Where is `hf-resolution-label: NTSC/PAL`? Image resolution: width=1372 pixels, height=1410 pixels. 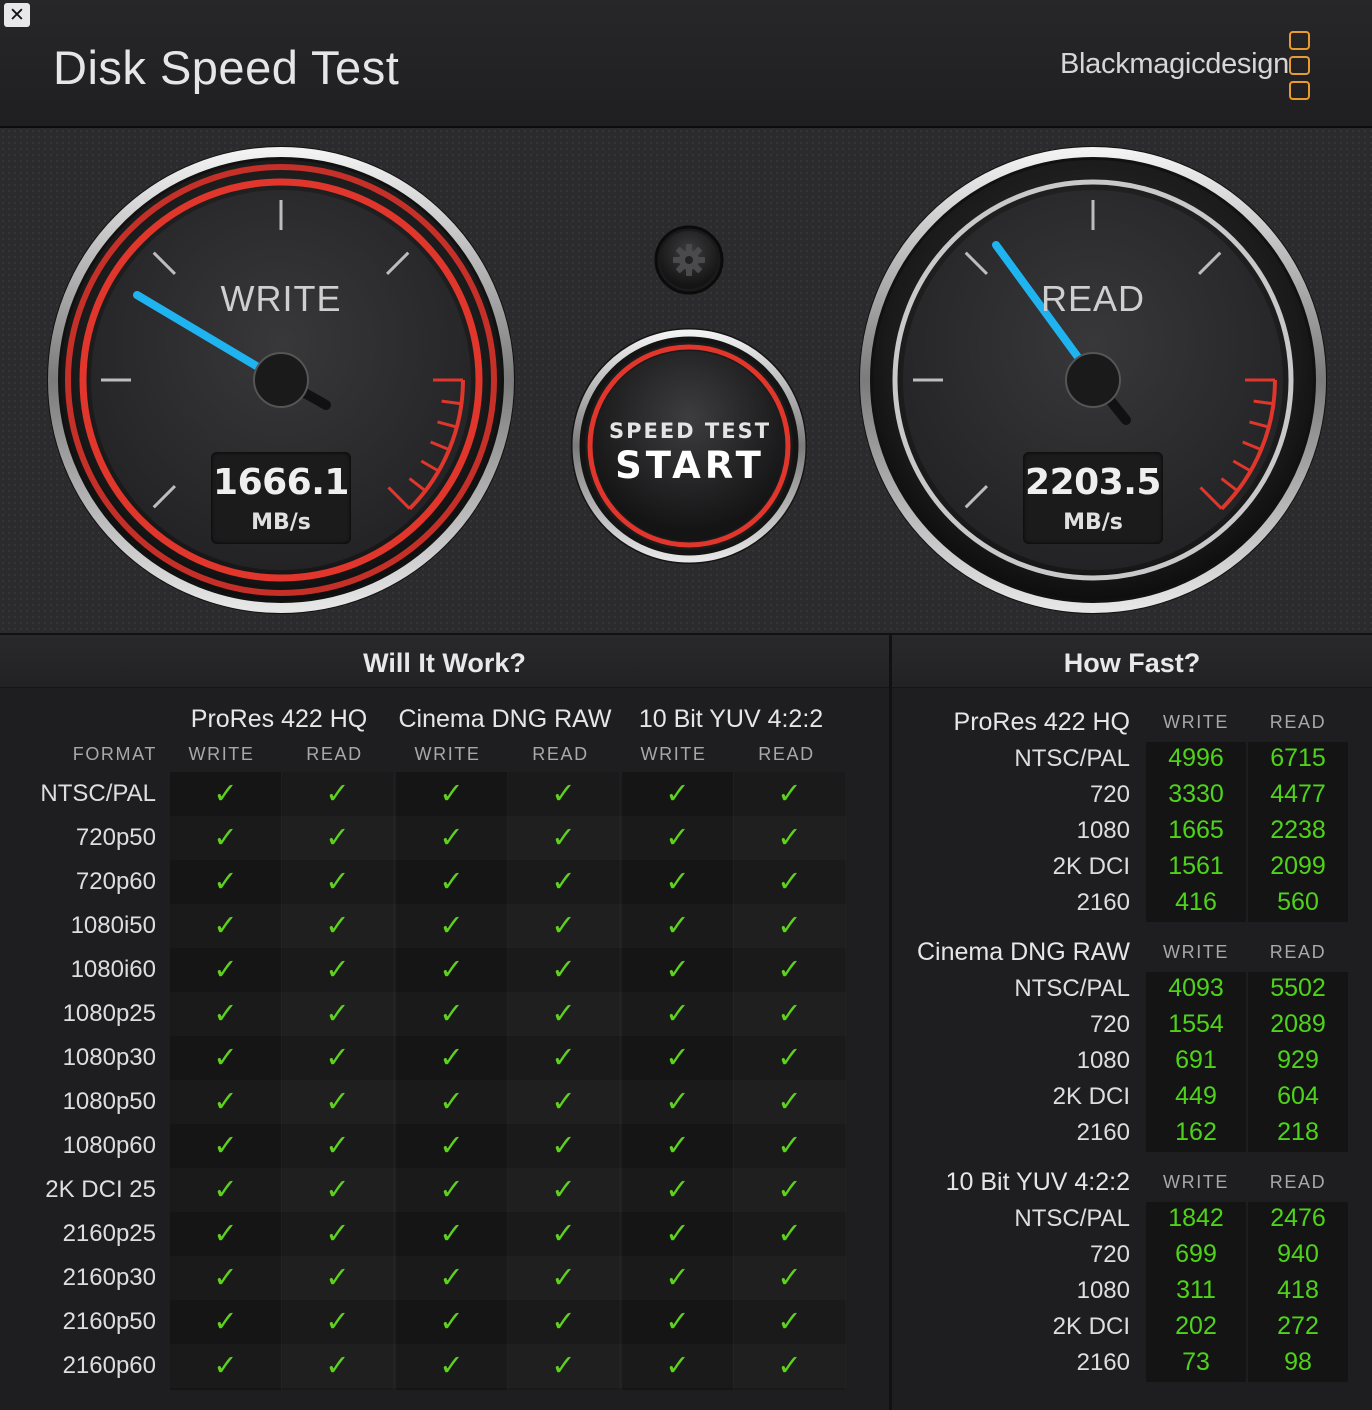
hf-resolution-label: NTSC/PAL is located at coordinates (1072, 1218).